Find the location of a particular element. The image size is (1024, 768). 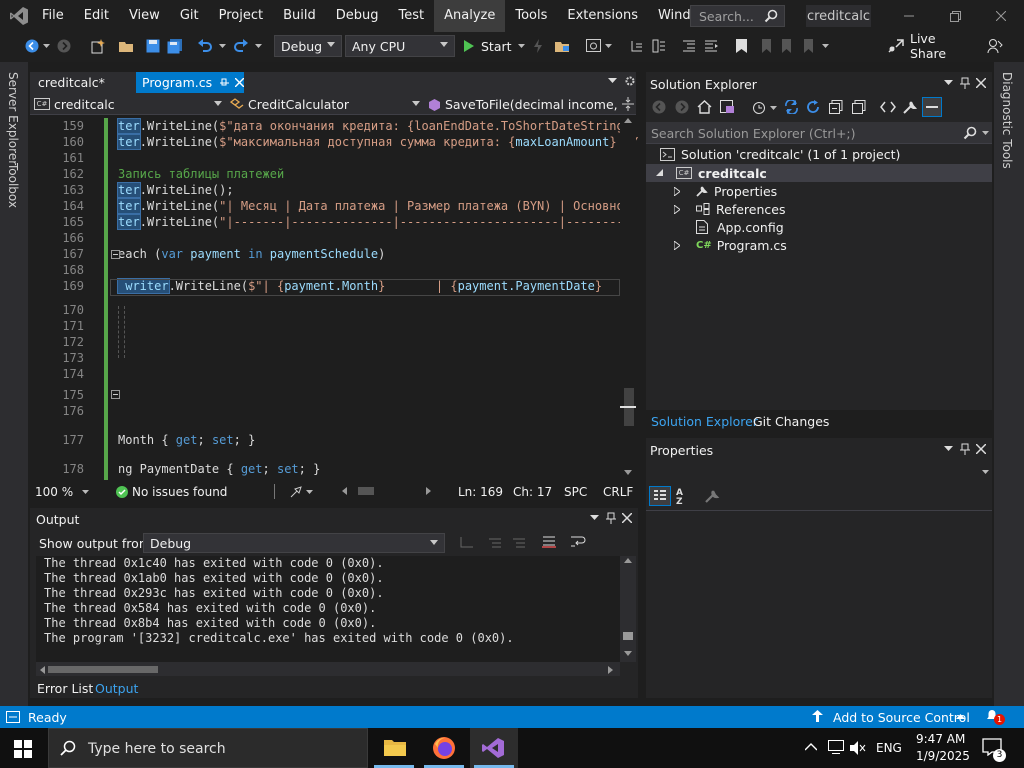

open-file-in-explorer-icon is located at coordinates (563, 46).